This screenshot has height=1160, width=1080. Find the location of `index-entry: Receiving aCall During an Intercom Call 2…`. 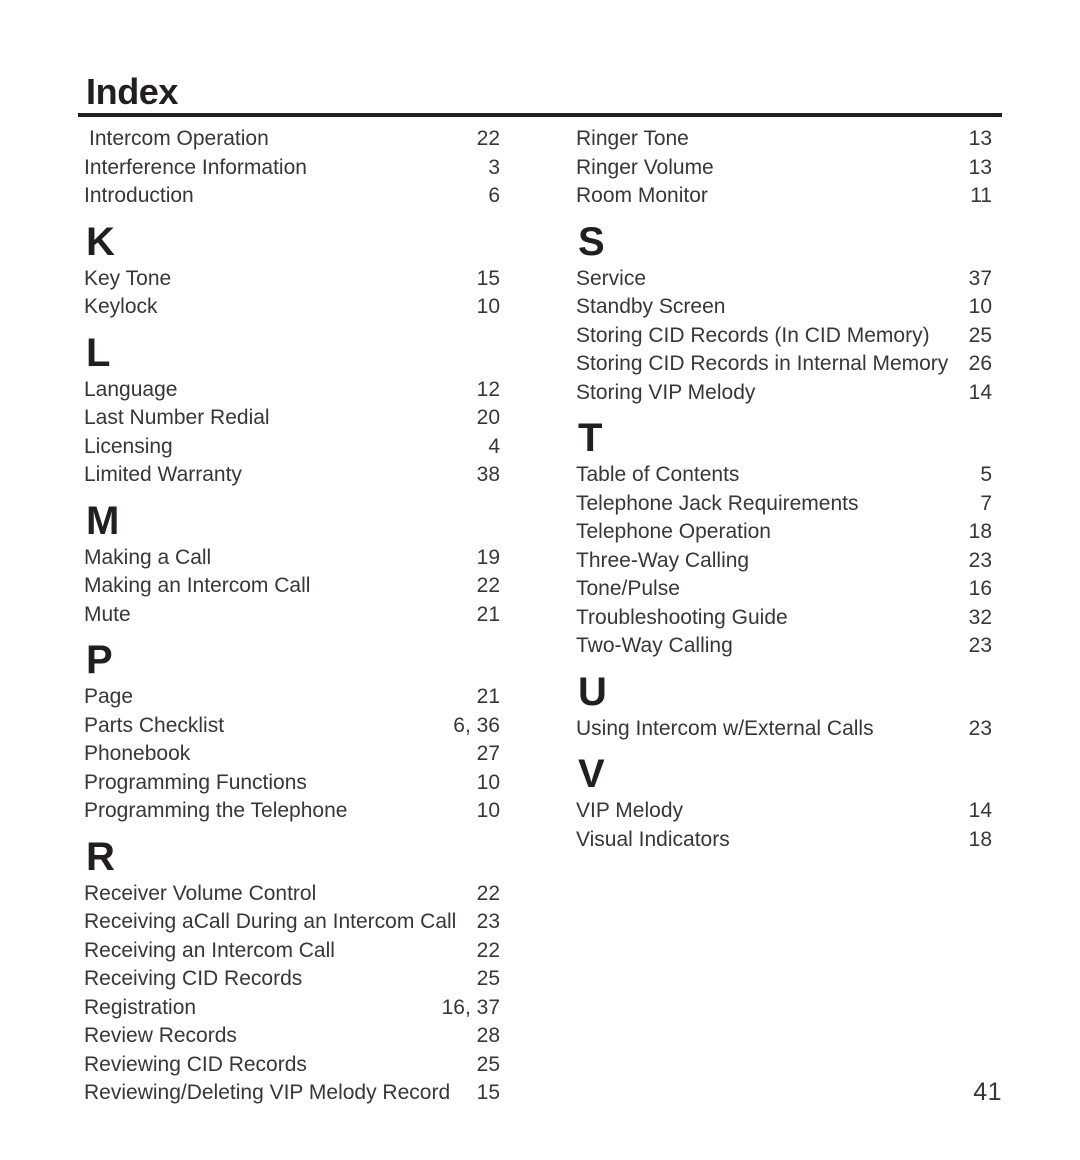

index-entry: Receiving aCall During an Intercom Call 2… is located at coordinates (292, 922).